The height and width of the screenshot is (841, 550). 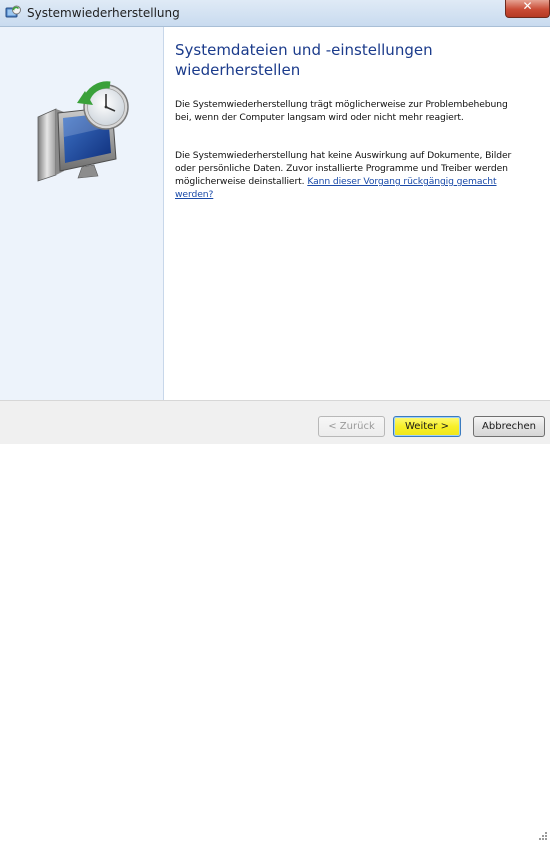 I want to click on resize-grip-icon, so click(x=543, y=836).